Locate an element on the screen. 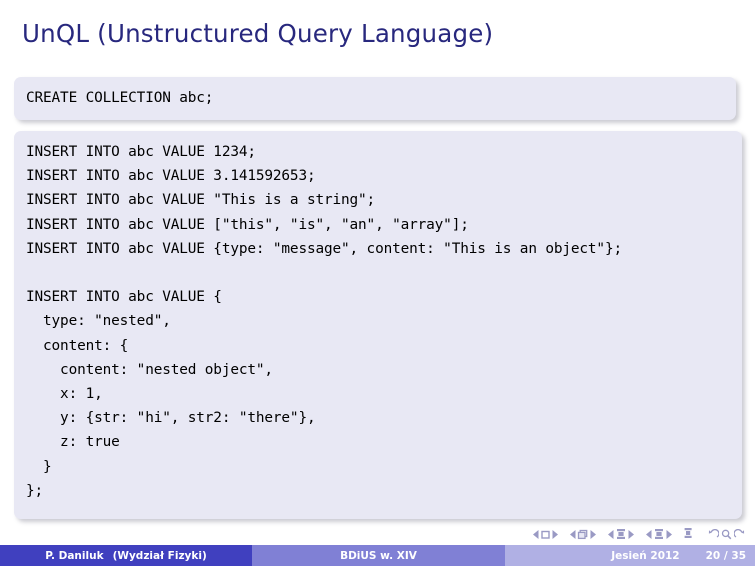 This screenshot has height=566, width=755. footer-institute: (Wydział Fizyki) is located at coordinates (159, 555).